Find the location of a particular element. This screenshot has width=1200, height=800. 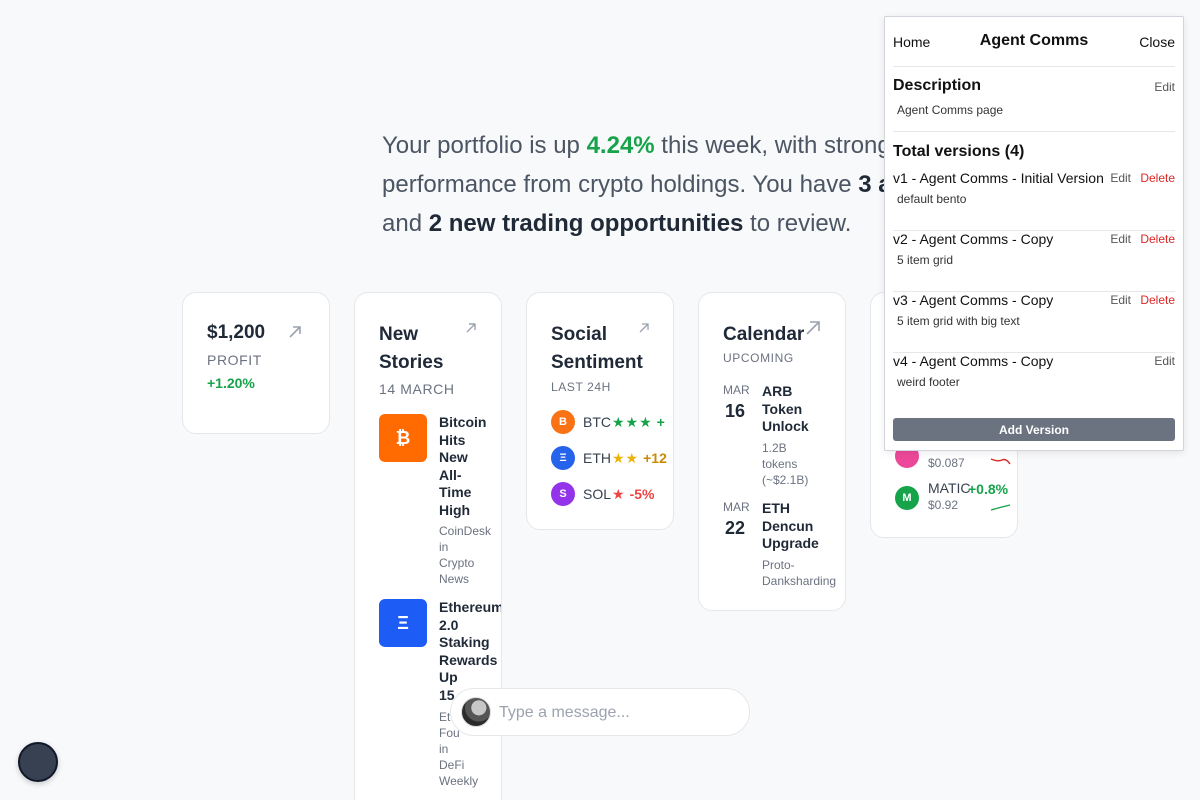

versions-heading: Total versions (4) is located at coordinates (959, 151).